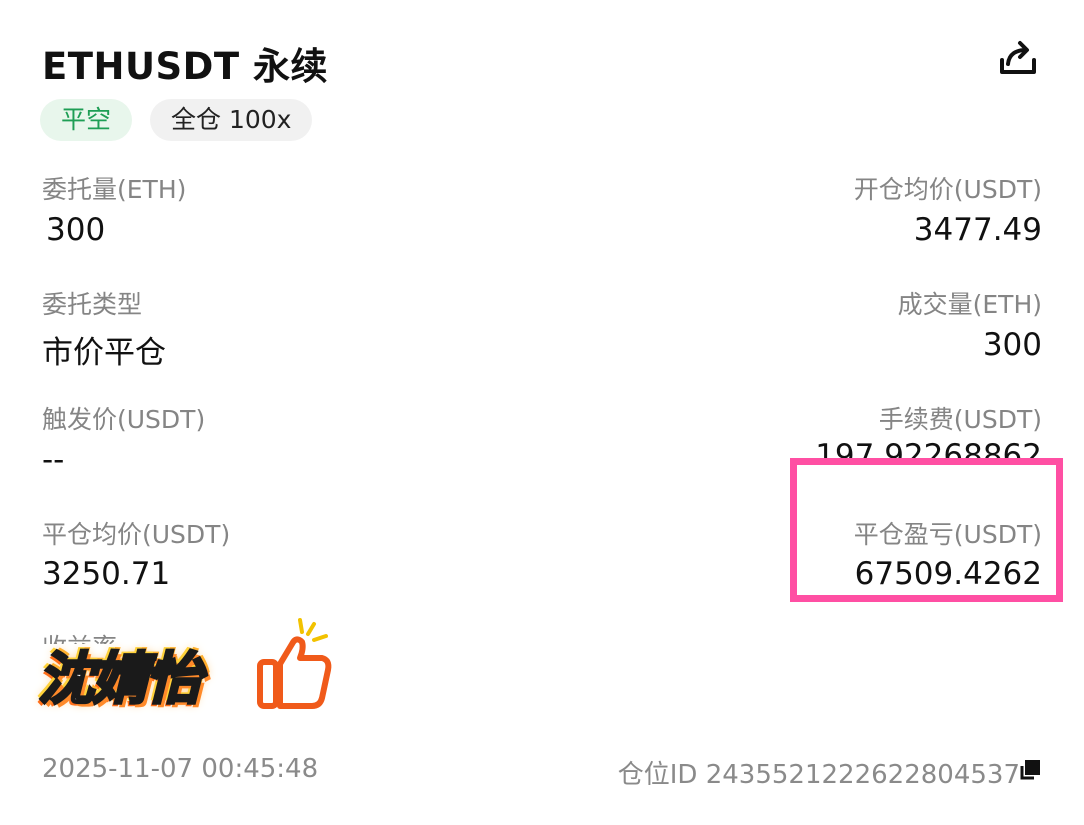 The height and width of the screenshot is (825, 1084). What do you see at coordinates (948, 574) in the screenshot?
I see `close-pnl-value: 67509.4262` at bounding box center [948, 574].